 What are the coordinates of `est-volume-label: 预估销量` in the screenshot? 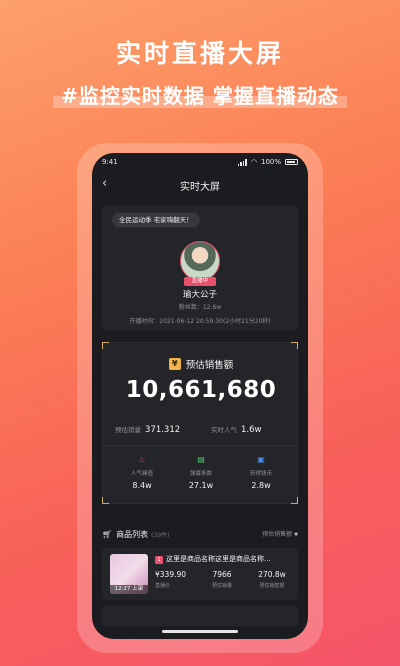 It's located at (128, 430).